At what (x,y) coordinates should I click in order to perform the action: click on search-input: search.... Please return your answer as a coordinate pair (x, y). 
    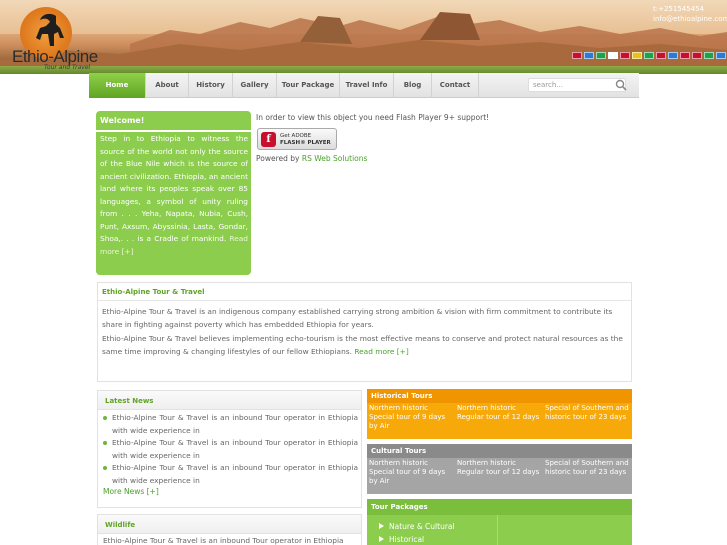
    Looking at the image, I should click on (577, 85).